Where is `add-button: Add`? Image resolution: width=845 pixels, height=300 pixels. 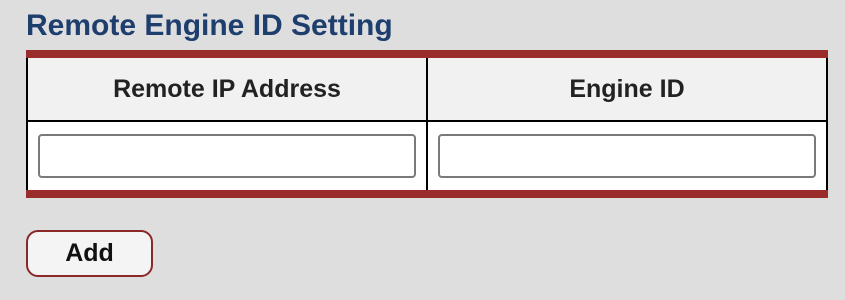
add-button: Add is located at coordinates (89, 253).